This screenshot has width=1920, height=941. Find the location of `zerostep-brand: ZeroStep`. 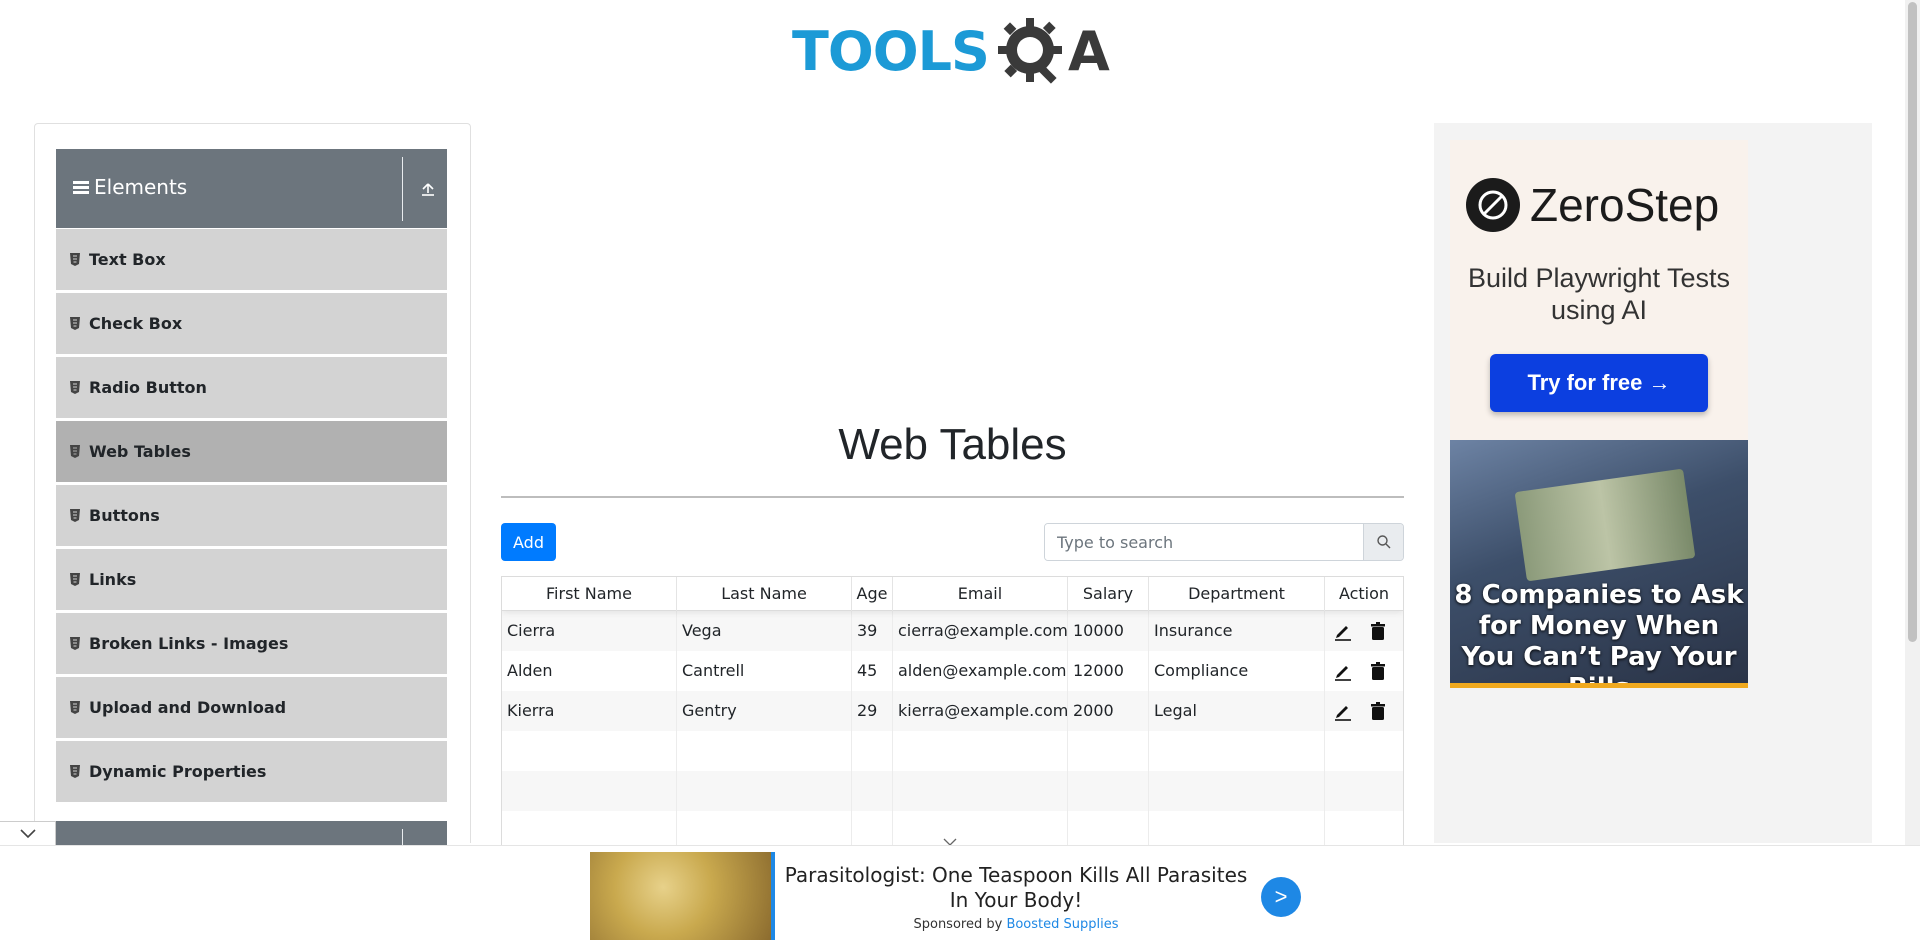

zerostep-brand: ZeroStep is located at coordinates (1625, 205).